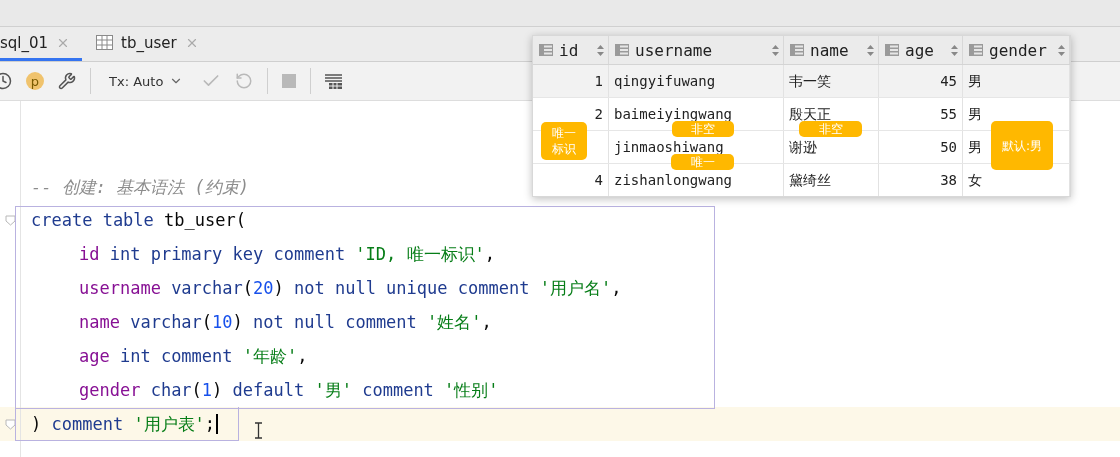  Describe the element at coordinates (288, 390) in the screenshot. I see `code-line: gender char(1) default '男' comment '性别'` at that location.